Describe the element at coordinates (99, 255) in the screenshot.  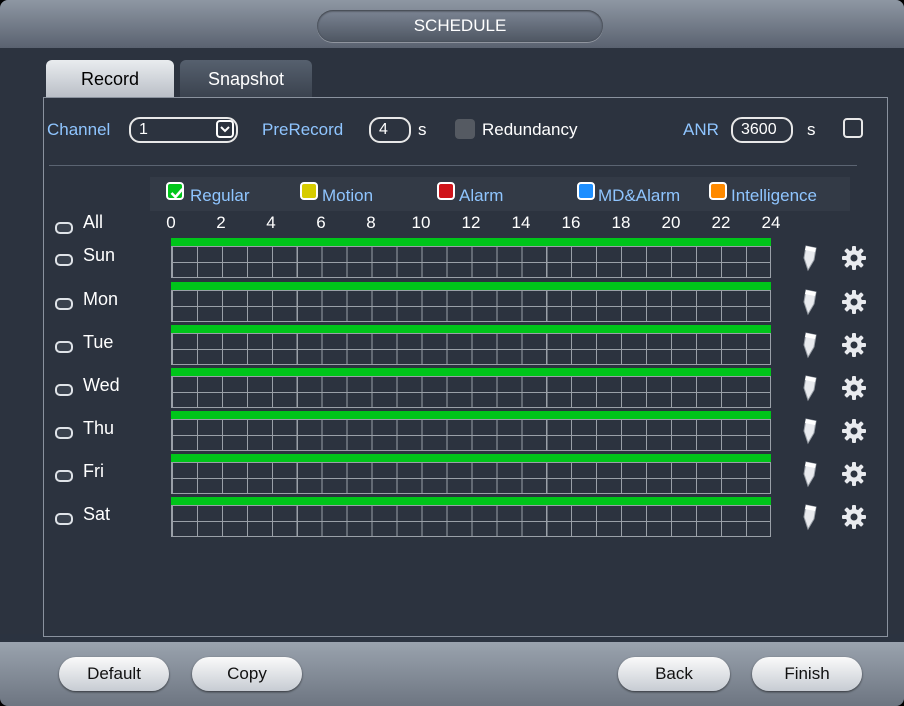
I see `day-label: Sun` at that location.